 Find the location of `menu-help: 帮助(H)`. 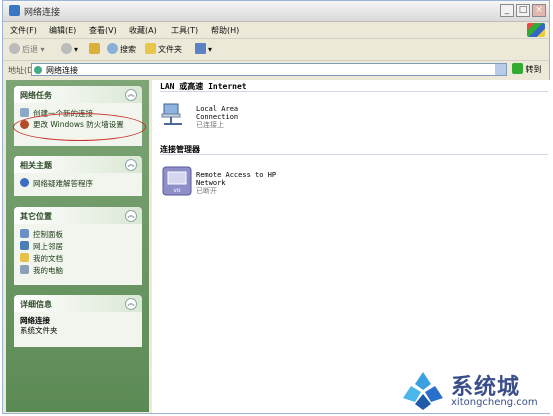

menu-help: 帮助(H) is located at coordinates (225, 30).